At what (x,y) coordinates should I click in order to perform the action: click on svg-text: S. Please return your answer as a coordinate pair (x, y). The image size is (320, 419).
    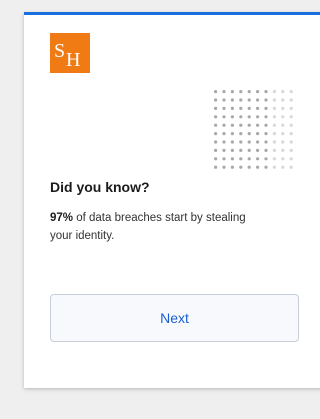
    Looking at the image, I should click on (59, 51).